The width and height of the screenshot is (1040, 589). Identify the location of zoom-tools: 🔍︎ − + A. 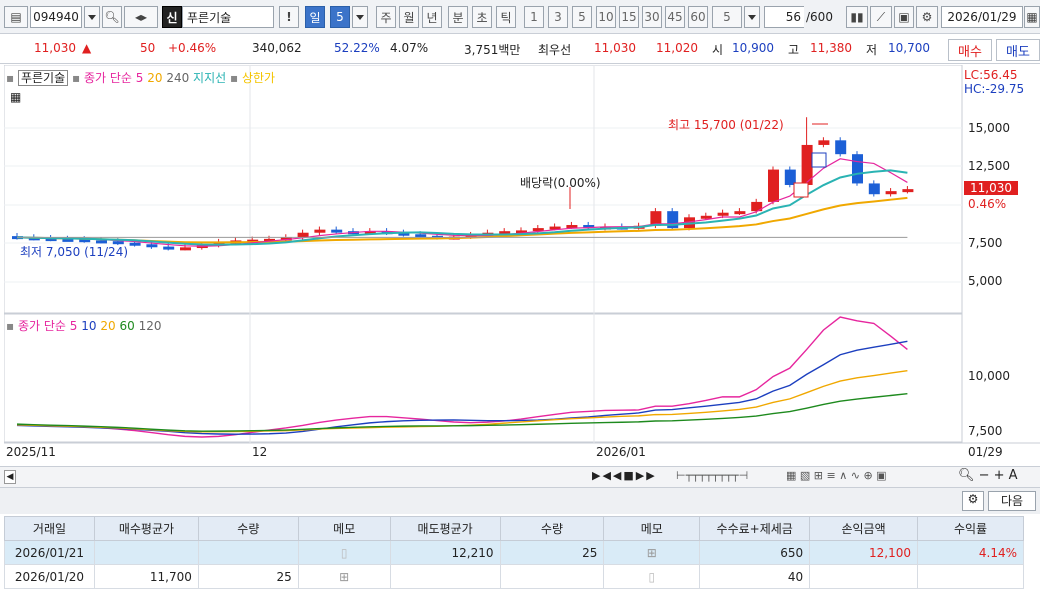
(988, 475).